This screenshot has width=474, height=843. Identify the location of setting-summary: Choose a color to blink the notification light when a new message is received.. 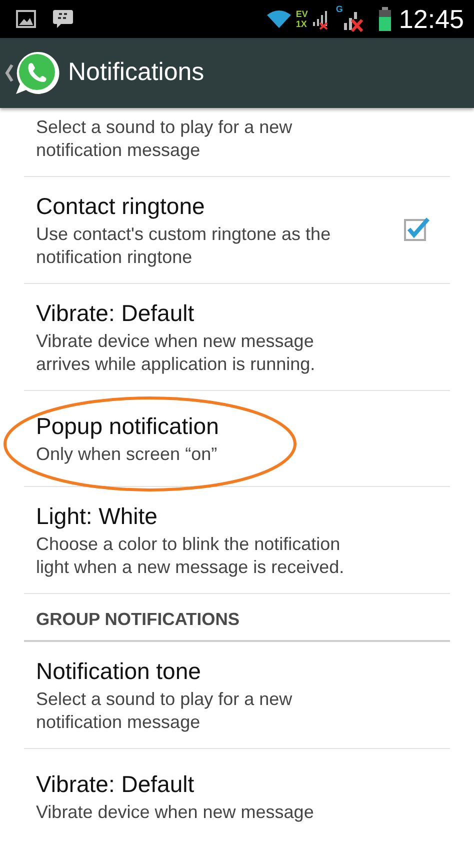
(191, 556).